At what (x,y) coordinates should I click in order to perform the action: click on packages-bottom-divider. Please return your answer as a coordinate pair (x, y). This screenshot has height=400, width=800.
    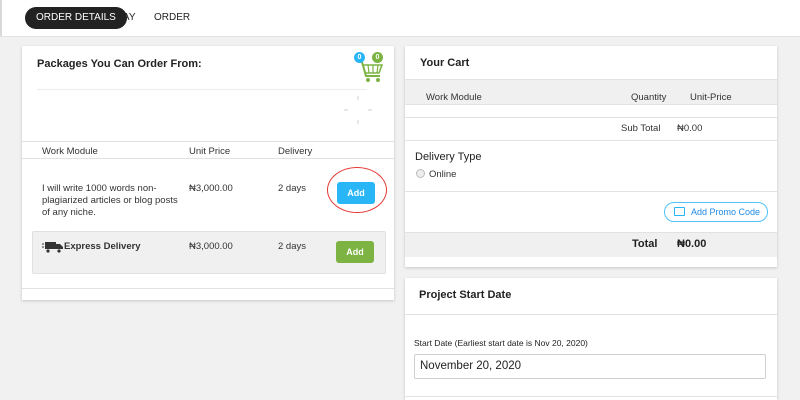
    Looking at the image, I should click on (208, 288).